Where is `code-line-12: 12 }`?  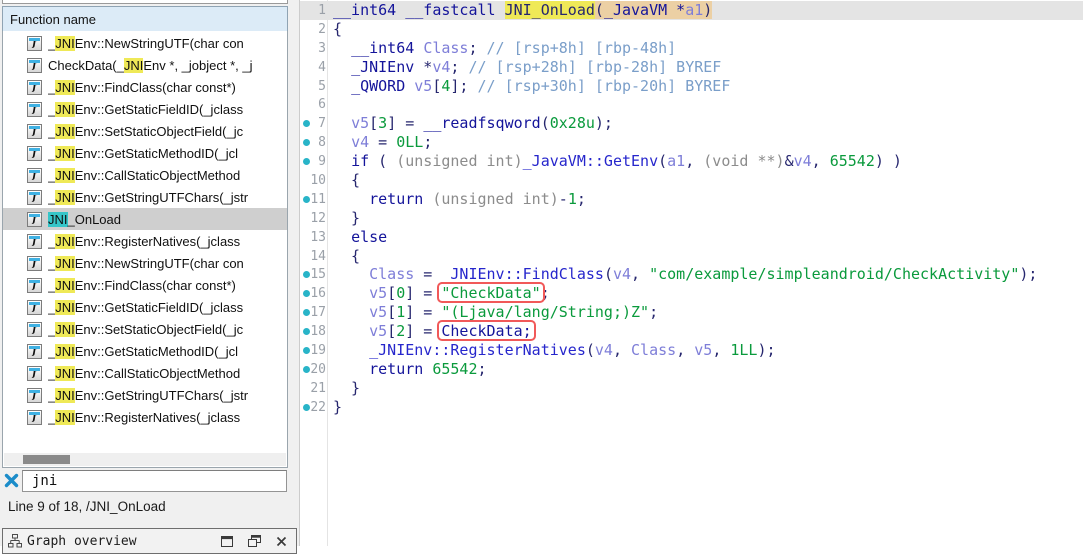 code-line-12: 12 } is located at coordinates (691, 218).